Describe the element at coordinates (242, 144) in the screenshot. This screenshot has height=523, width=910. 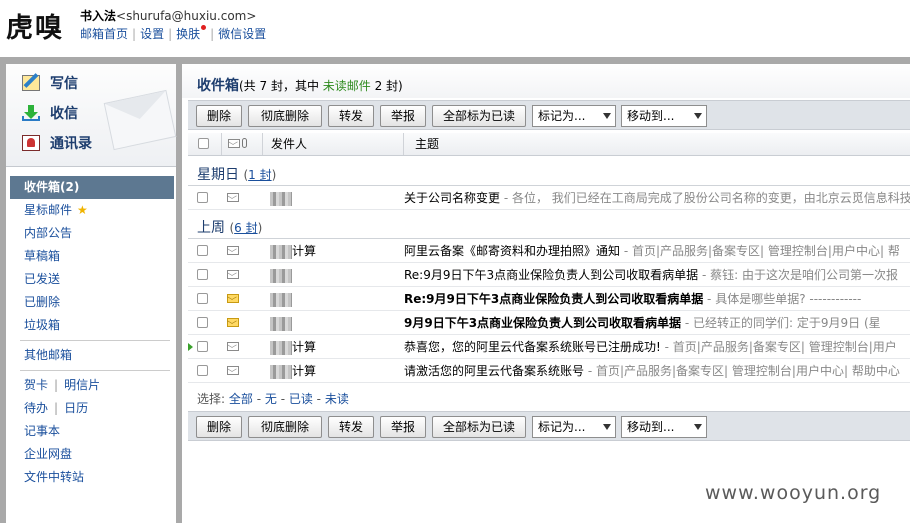
I see `status-column` at that location.